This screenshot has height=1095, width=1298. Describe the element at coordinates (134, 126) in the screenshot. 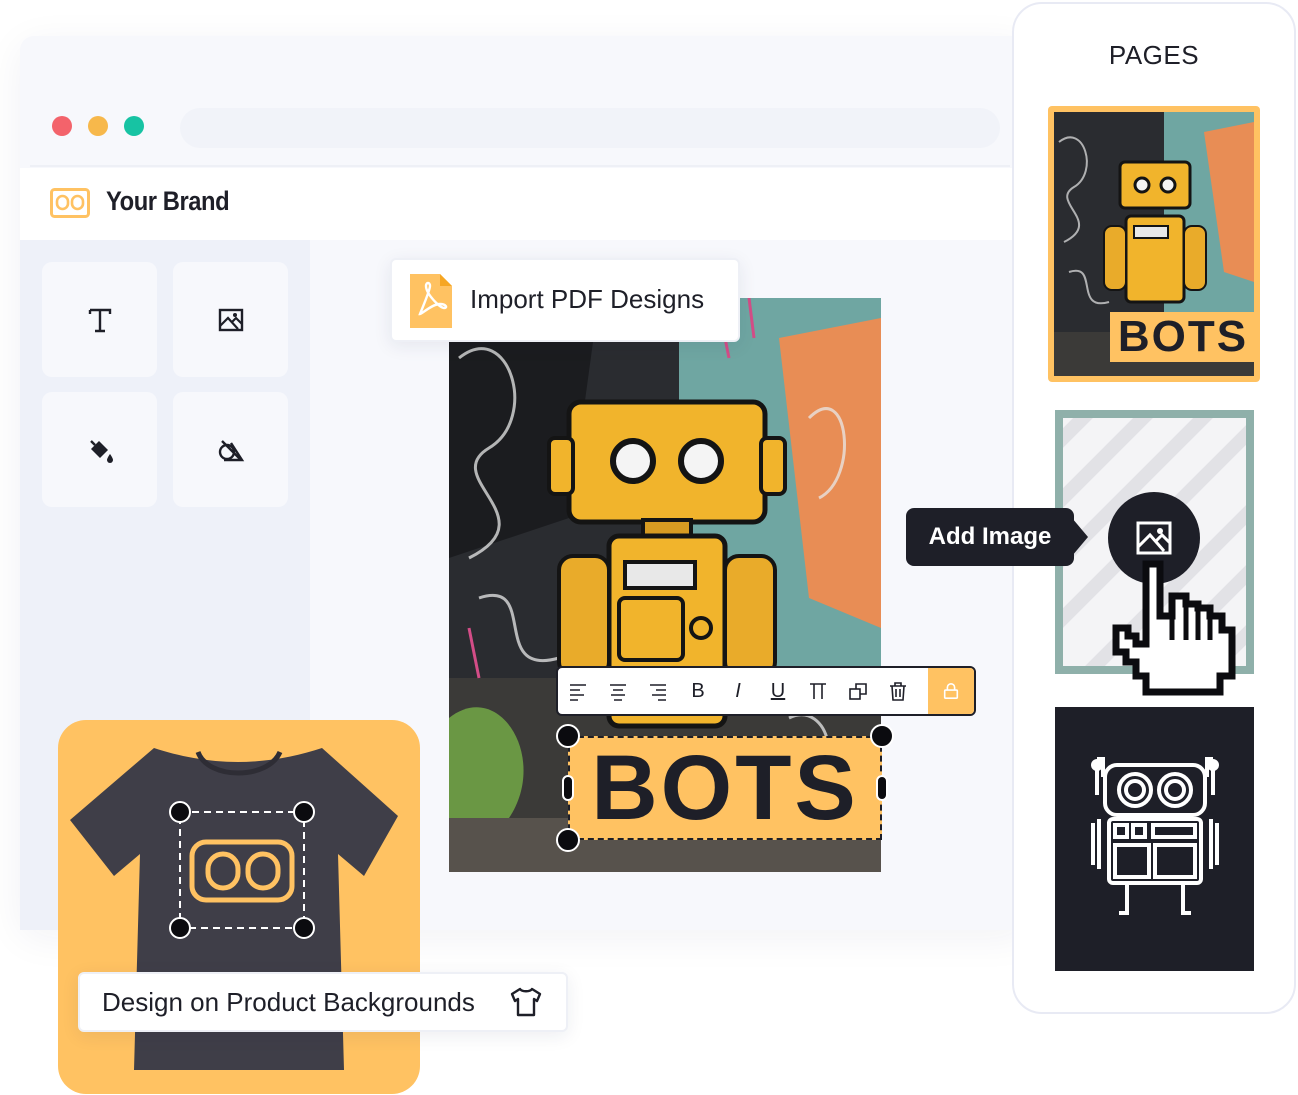

I see `window-maximize-dot` at that location.